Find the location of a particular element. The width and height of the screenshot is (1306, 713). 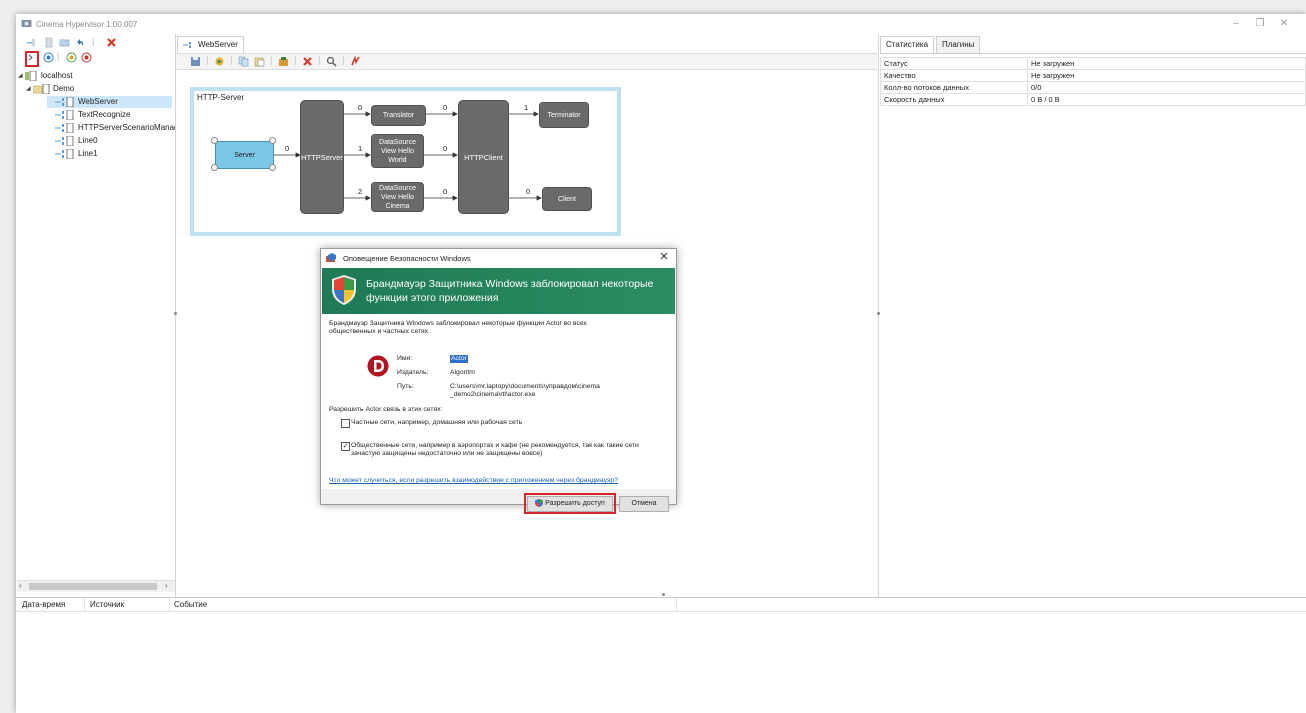

pause-icon is located at coordinates (71, 57).